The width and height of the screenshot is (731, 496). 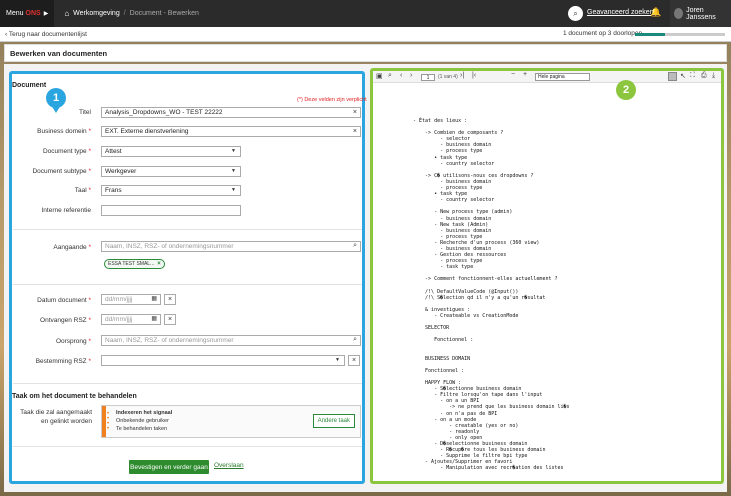 What do you see at coordinates (655, 12) in the screenshot?
I see `bell-icon: 🔔` at bounding box center [655, 12].